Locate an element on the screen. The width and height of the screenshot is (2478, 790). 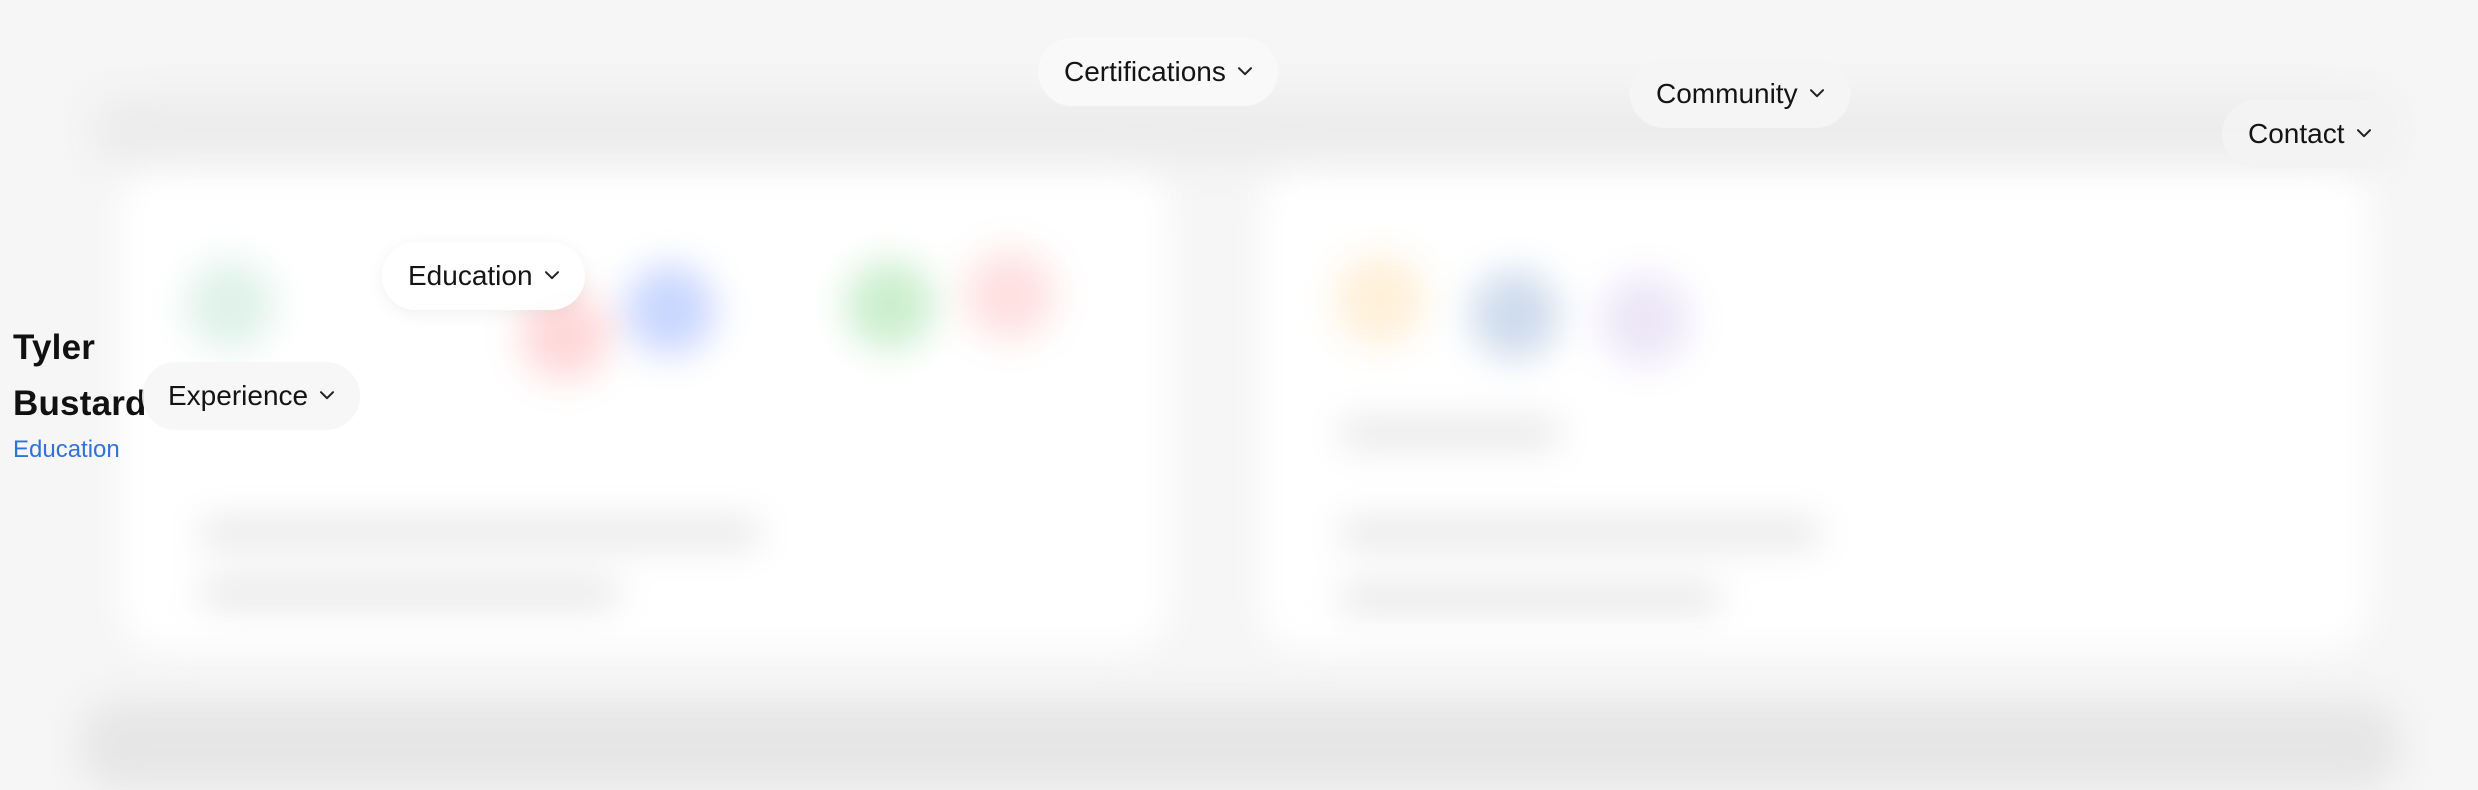
background-logo-green is located at coordinates (230, 305).